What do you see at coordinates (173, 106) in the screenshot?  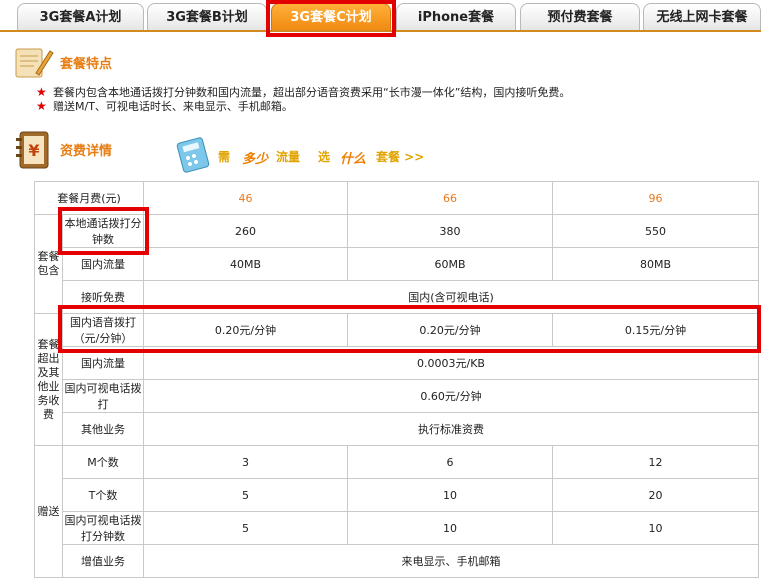 I see `feature-text: 赠送M/T、可视电话时长、来电显示、手机邮箱。` at bounding box center [173, 106].